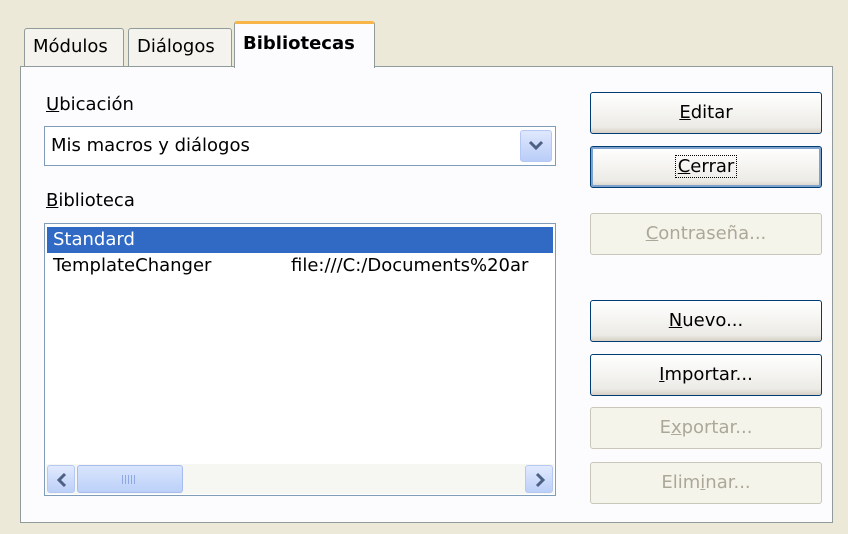  I want to click on edit-button: Editar, so click(706, 113).